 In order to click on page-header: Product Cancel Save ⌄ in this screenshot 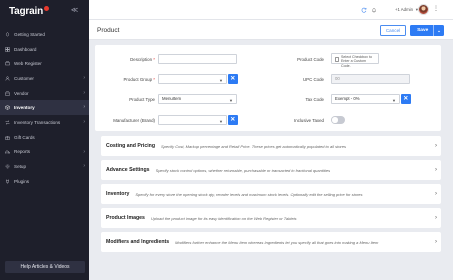, I will do `click(271, 30)`.